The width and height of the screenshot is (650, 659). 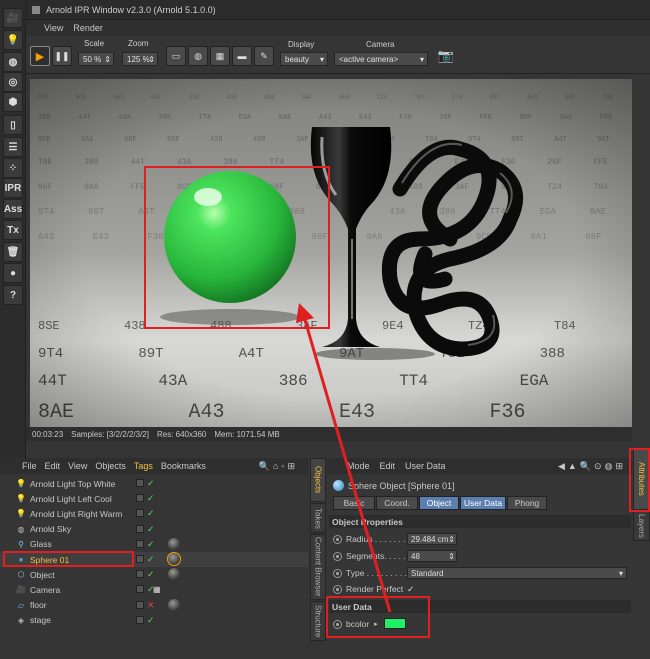 What do you see at coordinates (641, 479) in the screenshot?
I see `tab-attributes: Attributes` at bounding box center [641, 479].